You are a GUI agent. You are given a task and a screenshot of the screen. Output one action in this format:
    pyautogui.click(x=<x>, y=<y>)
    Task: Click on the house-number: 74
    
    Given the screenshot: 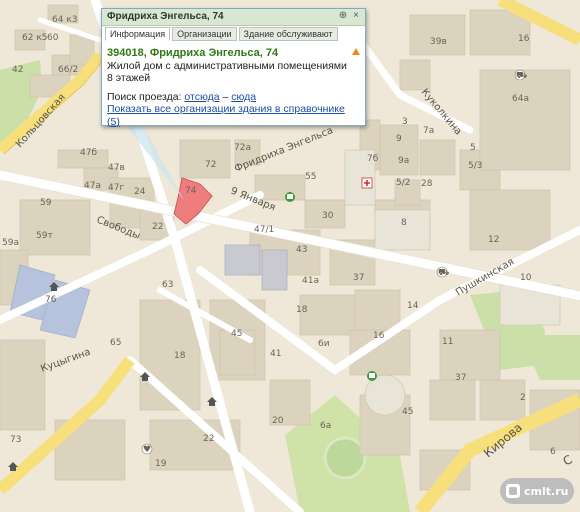 What is the action you would take?
    pyautogui.click(x=191, y=191)
    